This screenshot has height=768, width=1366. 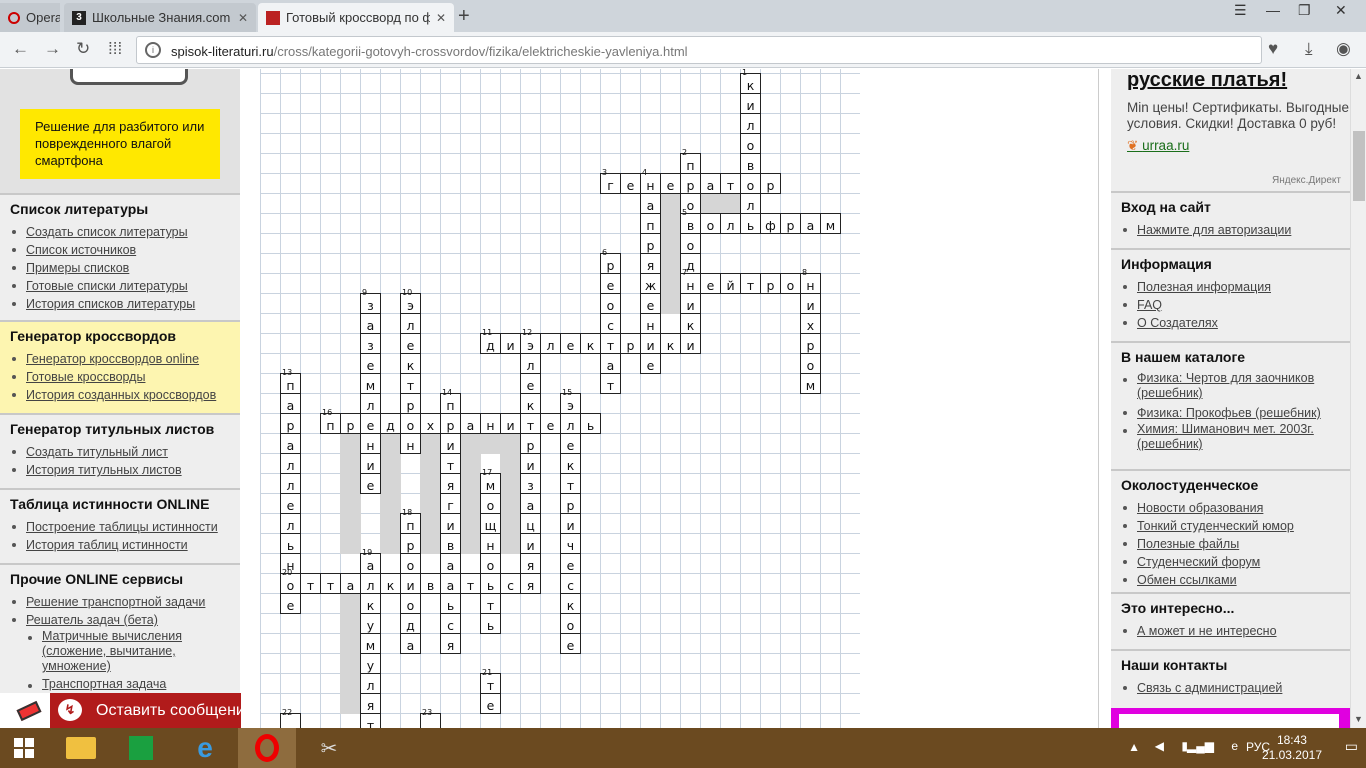 I want to click on left-menu-link: Решатель задач (бета), so click(x=125, y=620).